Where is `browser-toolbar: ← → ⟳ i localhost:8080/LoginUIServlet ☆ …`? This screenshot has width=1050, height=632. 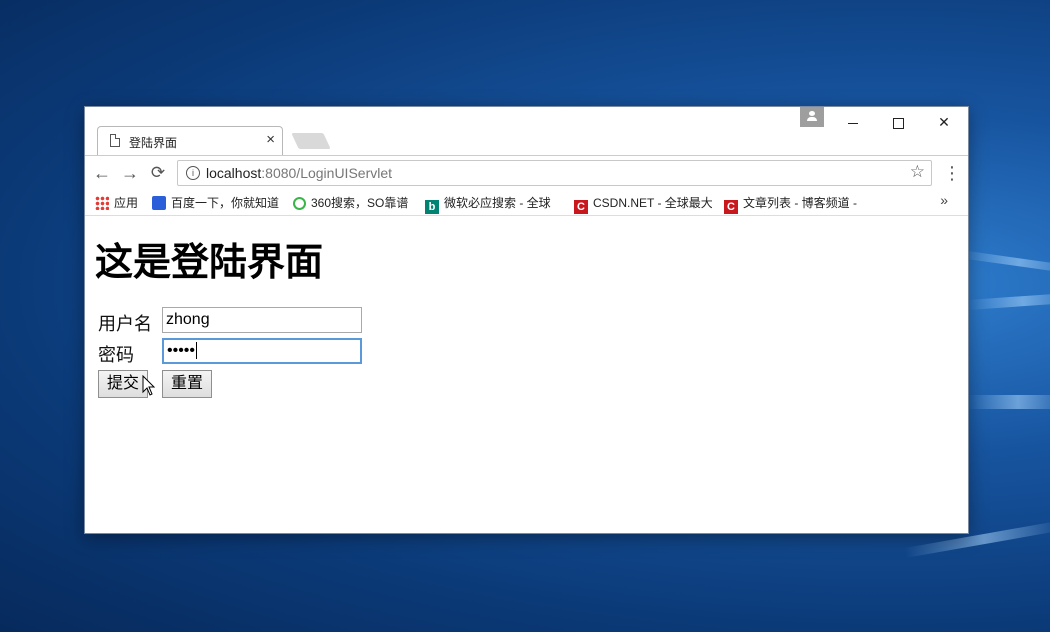
browser-toolbar: ← → ⟳ i localhost:8080/LoginUIServlet ☆ … is located at coordinates (526, 172).